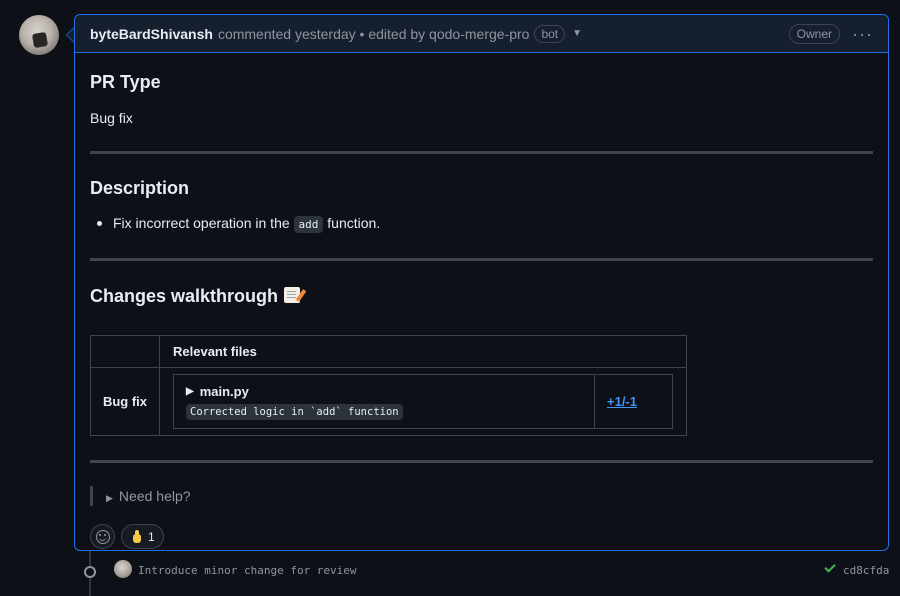 This screenshot has width=900, height=596. Describe the element at coordinates (125, 351) in the screenshot. I see `table-corner-cell` at that location.